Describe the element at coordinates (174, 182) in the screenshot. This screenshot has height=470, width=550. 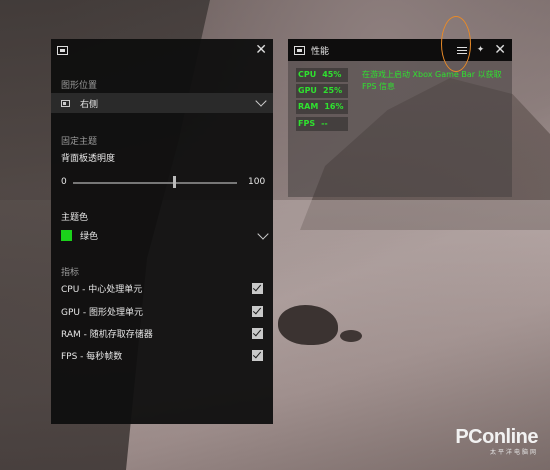
I see `opacity-slider-thumb` at that location.